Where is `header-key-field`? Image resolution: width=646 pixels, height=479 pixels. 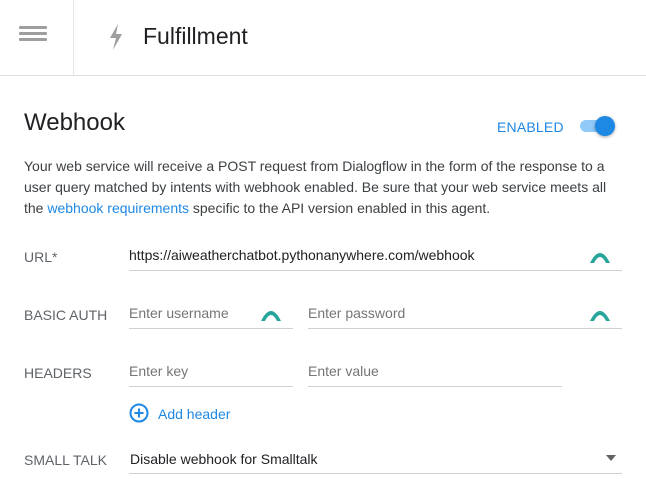 header-key-field is located at coordinates (211, 372).